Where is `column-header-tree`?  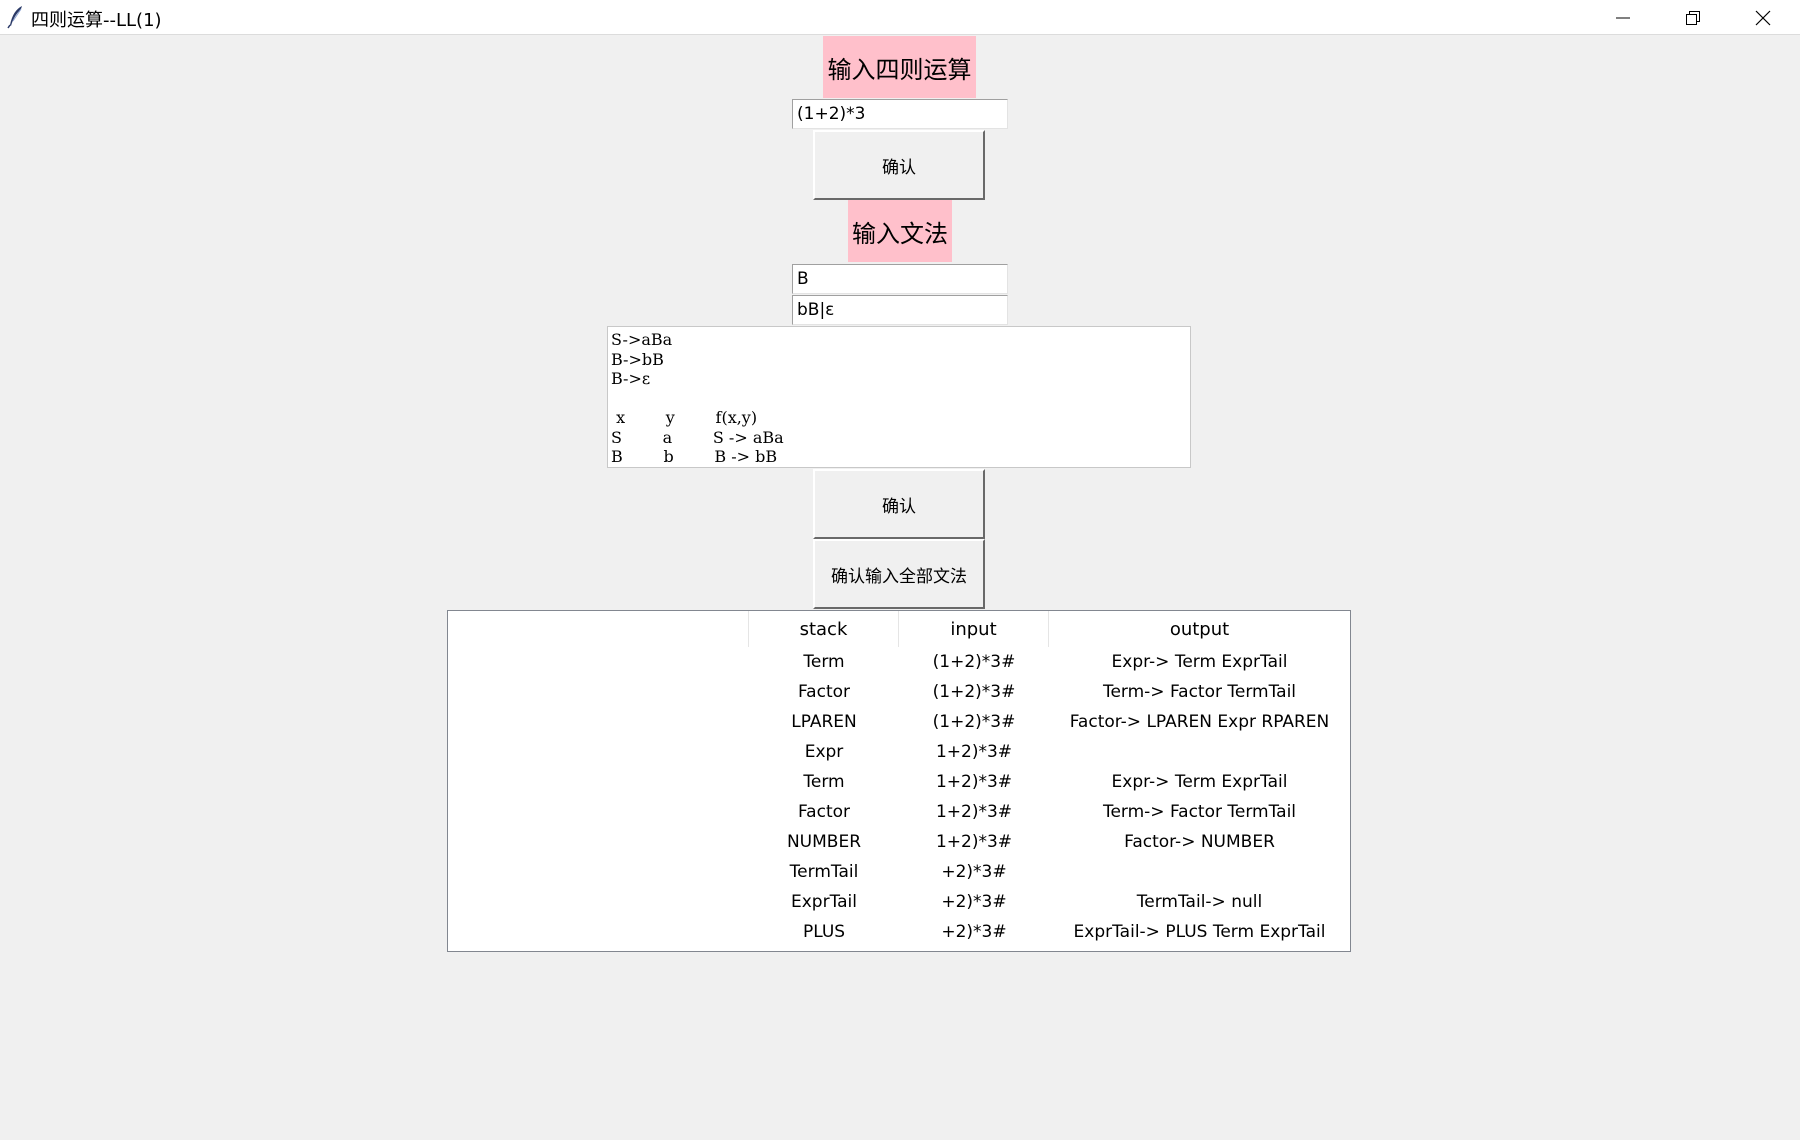
column-header-tree is located at coordinates (598, 629).